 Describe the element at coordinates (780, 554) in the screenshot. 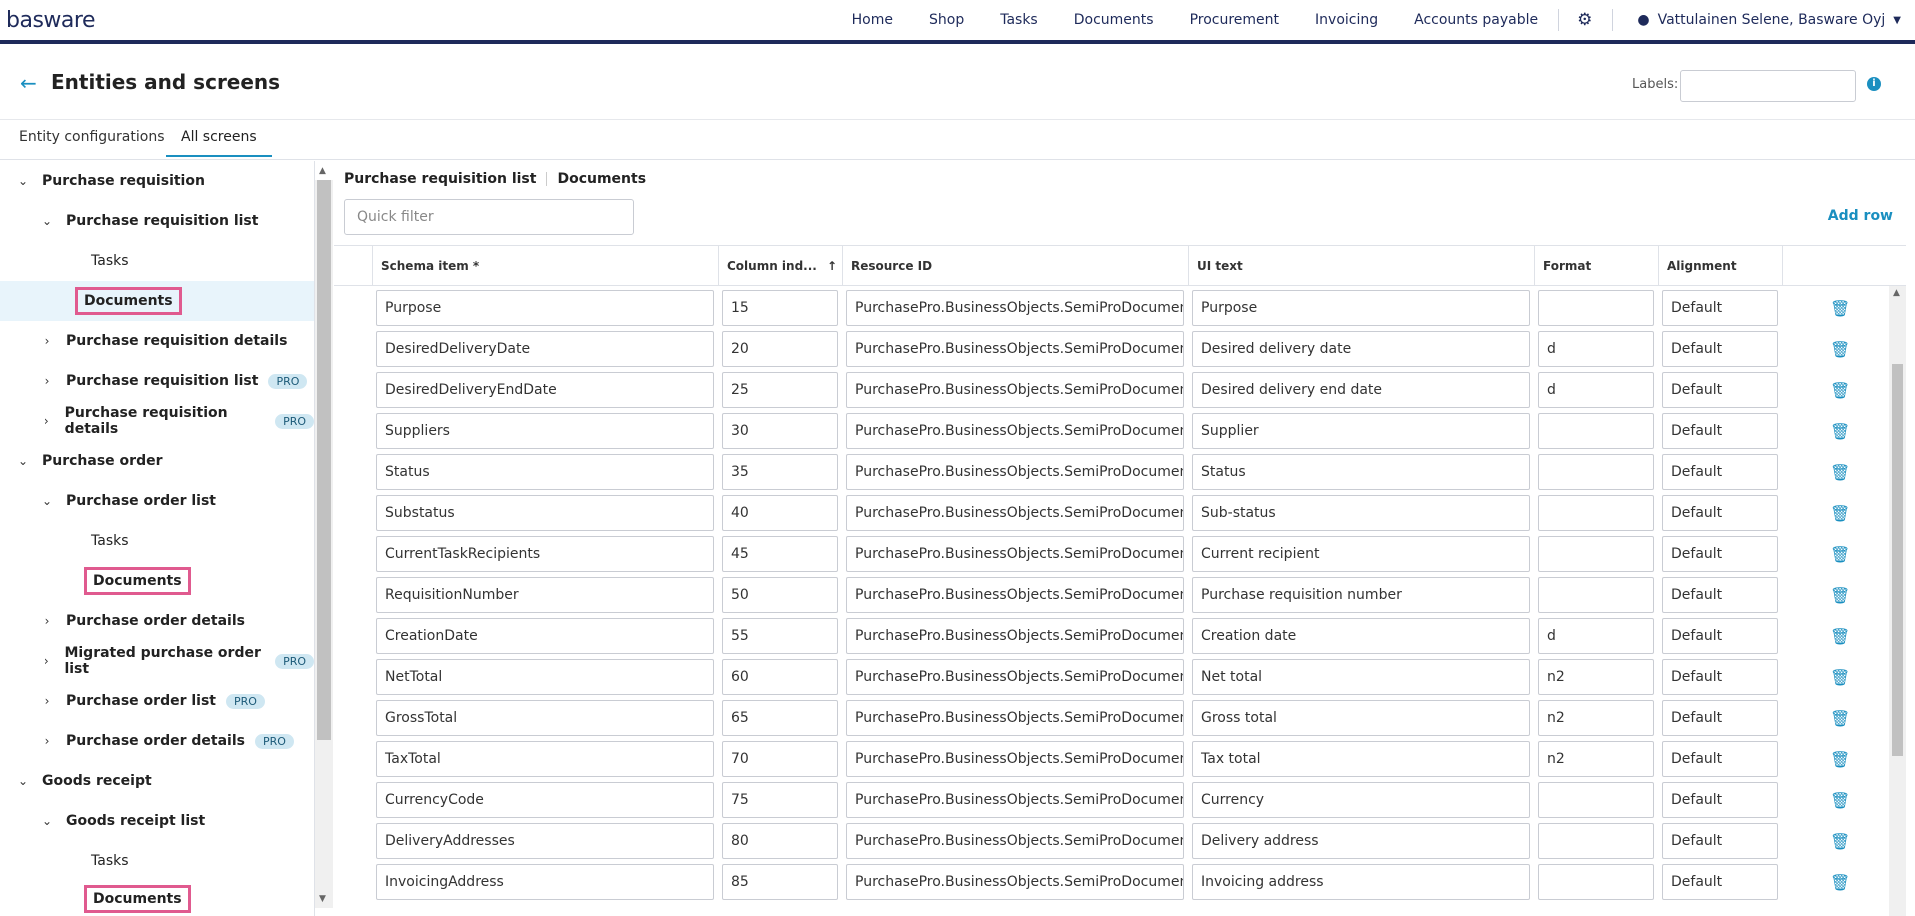

I see `column-index-input: 45` at that location.